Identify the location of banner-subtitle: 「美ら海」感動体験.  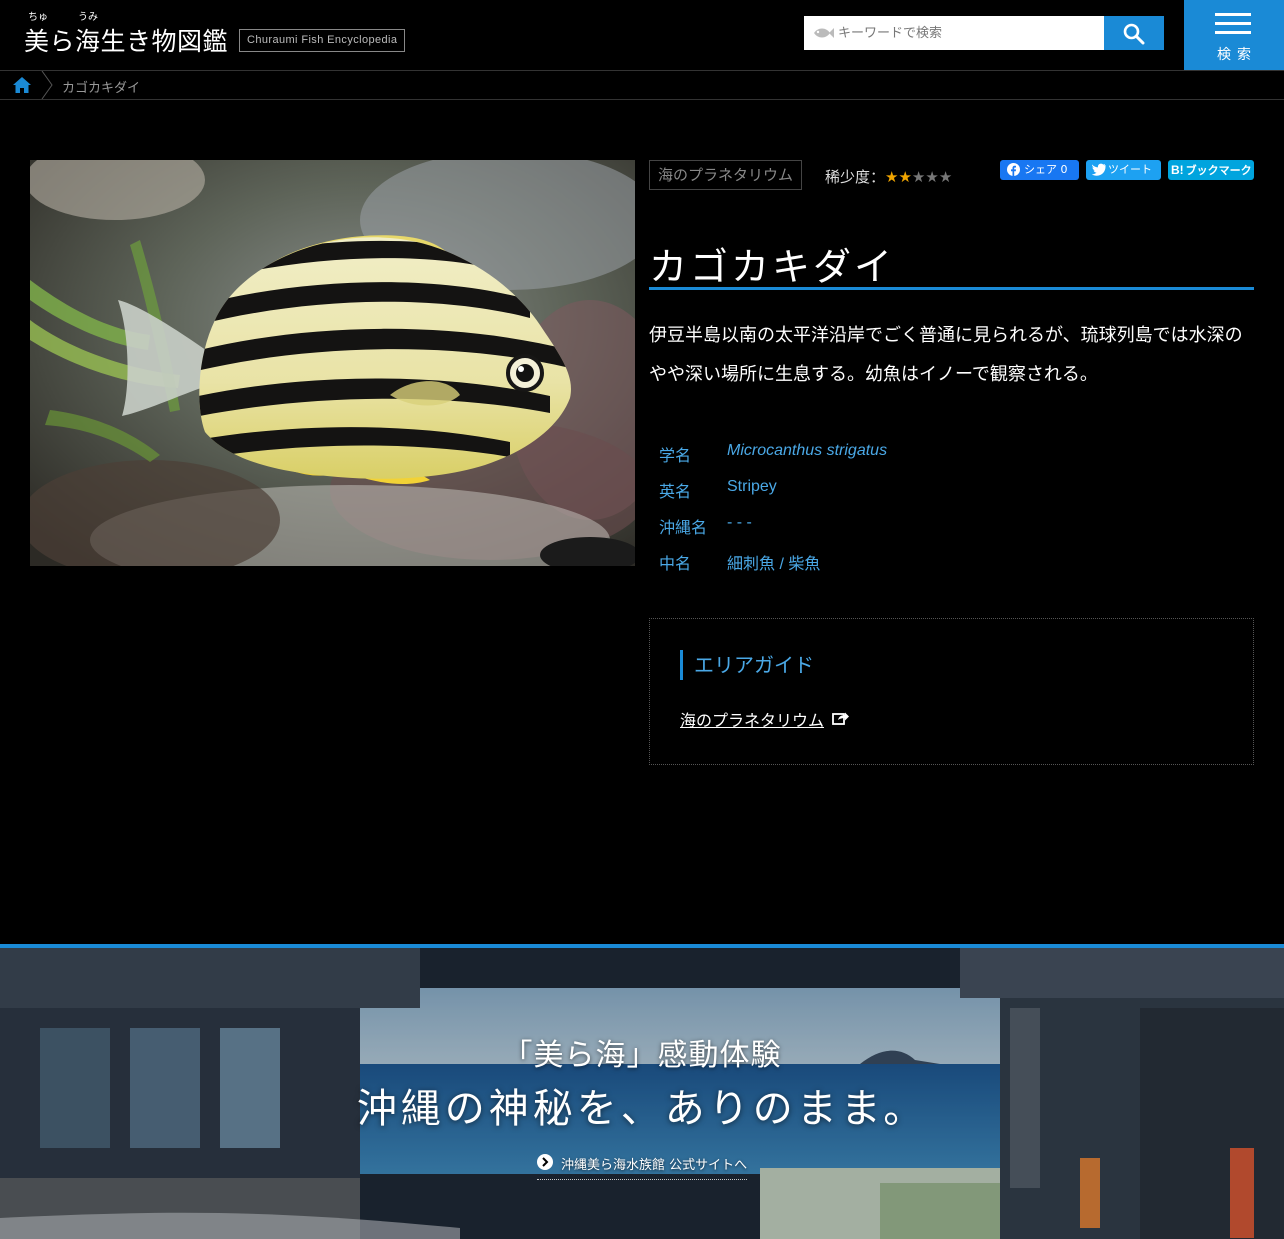
(642, 1055).